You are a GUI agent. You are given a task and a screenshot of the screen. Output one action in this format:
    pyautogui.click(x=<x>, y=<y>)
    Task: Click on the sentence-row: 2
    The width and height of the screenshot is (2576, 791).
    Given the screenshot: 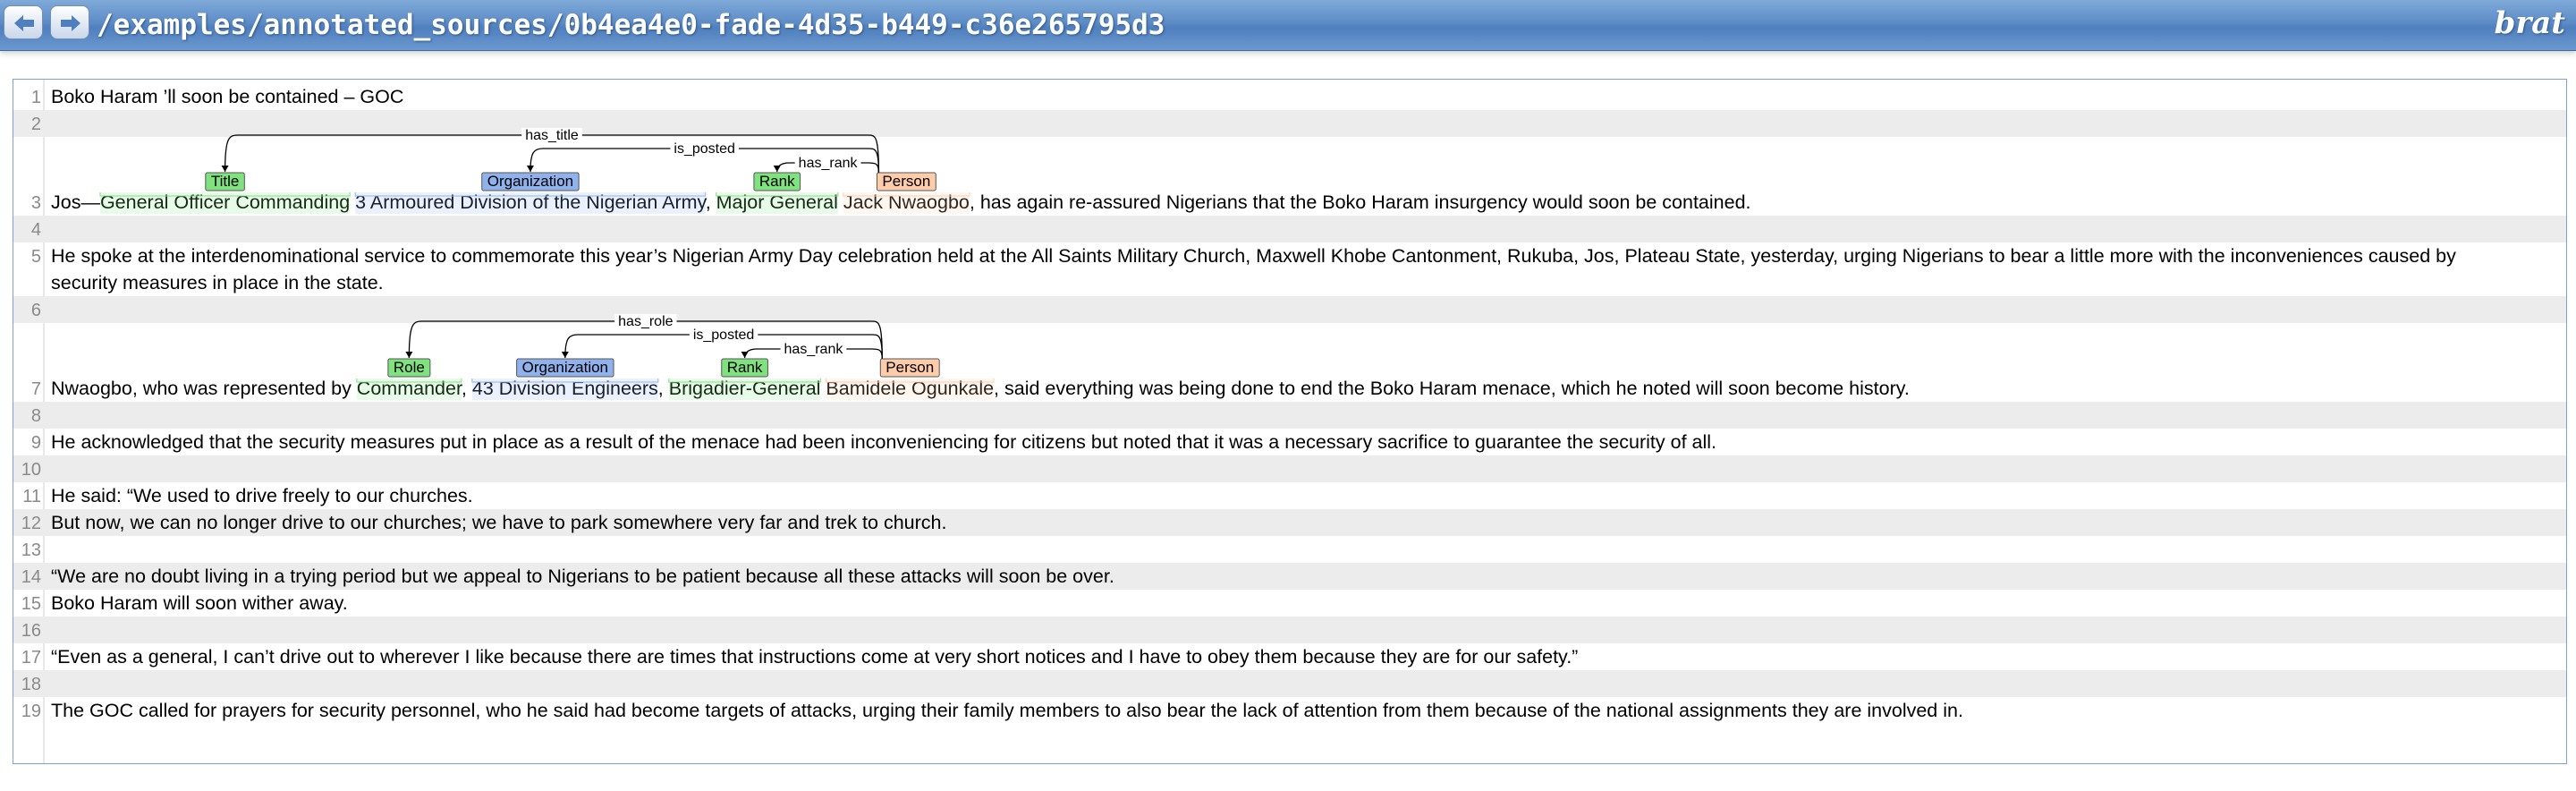 What is the action you would take?
    pyautogui.click(x=1289, y=124)
    